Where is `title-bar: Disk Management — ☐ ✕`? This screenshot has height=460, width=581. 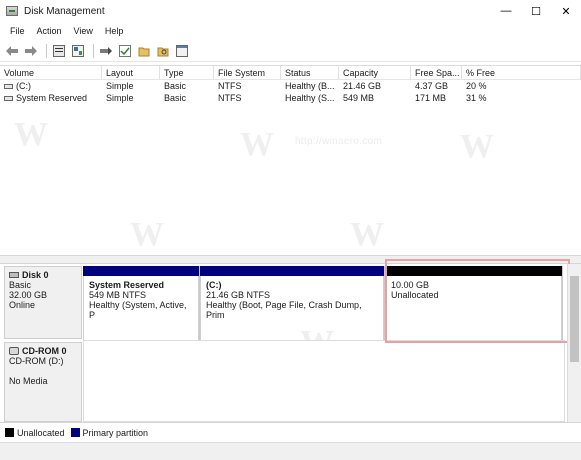 title-bar: Disk Management — ☐ ✕ is located at coordinates (290, 11).